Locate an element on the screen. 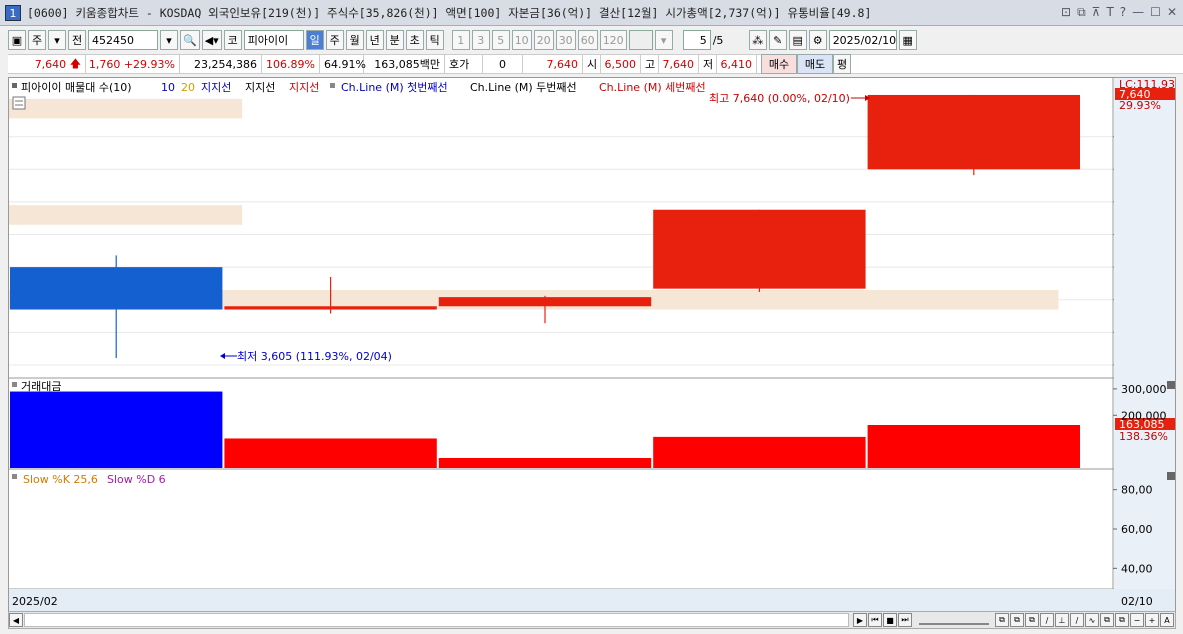 The width and height of the screenshot is (1183, 634). legend-bullet is located at coordinates (14, 85).